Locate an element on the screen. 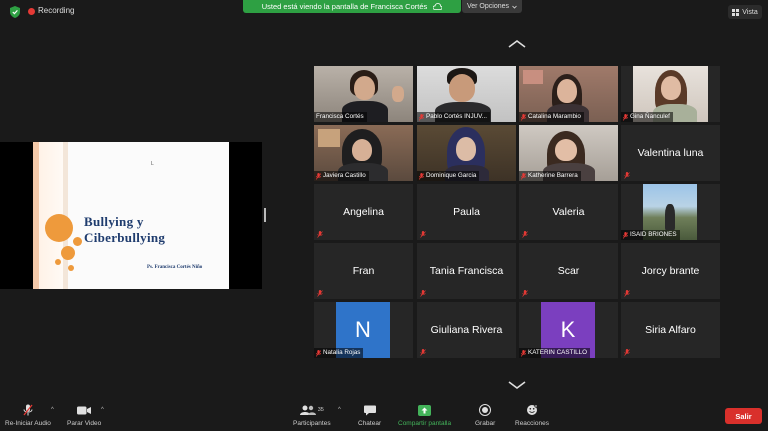 This screenshot has width=768, height=431. participant-name-tag: Catalina Marambio is located at coordinates (551, 117).